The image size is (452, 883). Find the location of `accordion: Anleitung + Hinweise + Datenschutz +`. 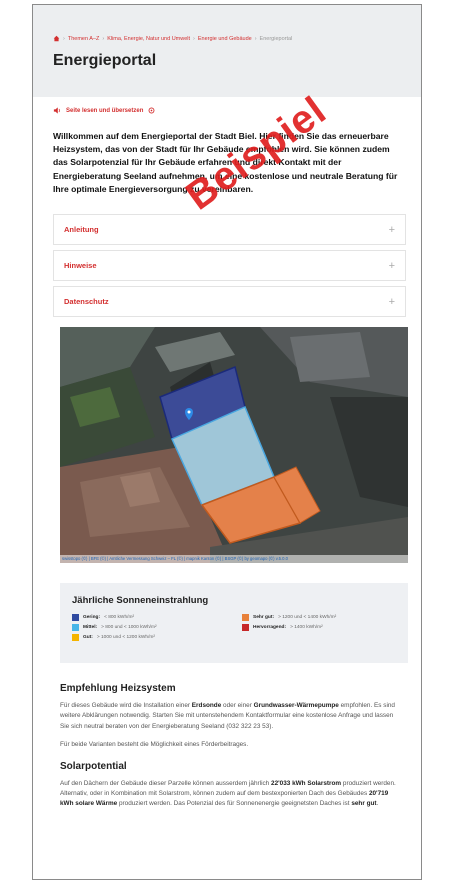

accordion: Anleitung + Hinweise + Datenschutz + is located at coordinates (229, 266).